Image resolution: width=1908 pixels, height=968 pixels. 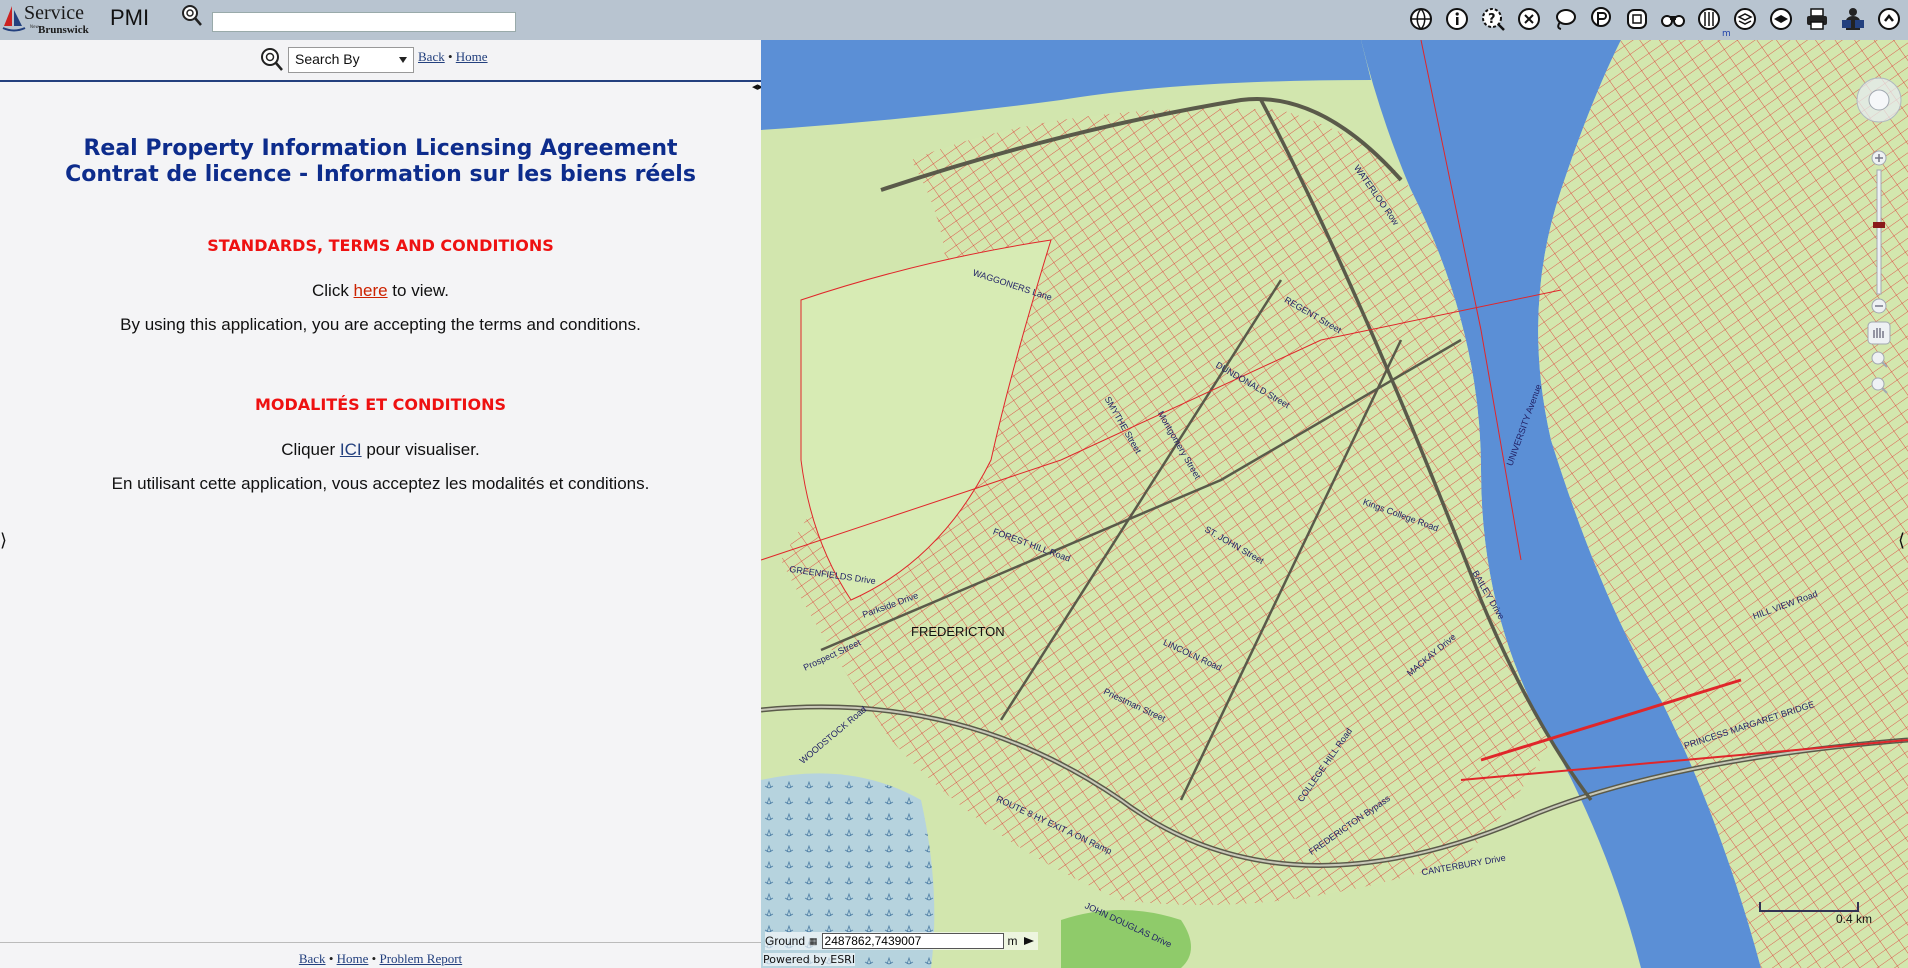 I want to click on cliquer-line: Cliquer ICI pour visualiser., so click(x=380, y=450).